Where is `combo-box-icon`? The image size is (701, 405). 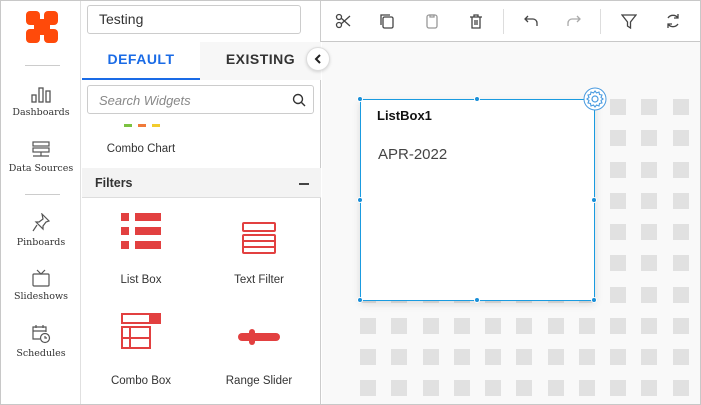 combo-box-icon is located at coordinates (141, 331).